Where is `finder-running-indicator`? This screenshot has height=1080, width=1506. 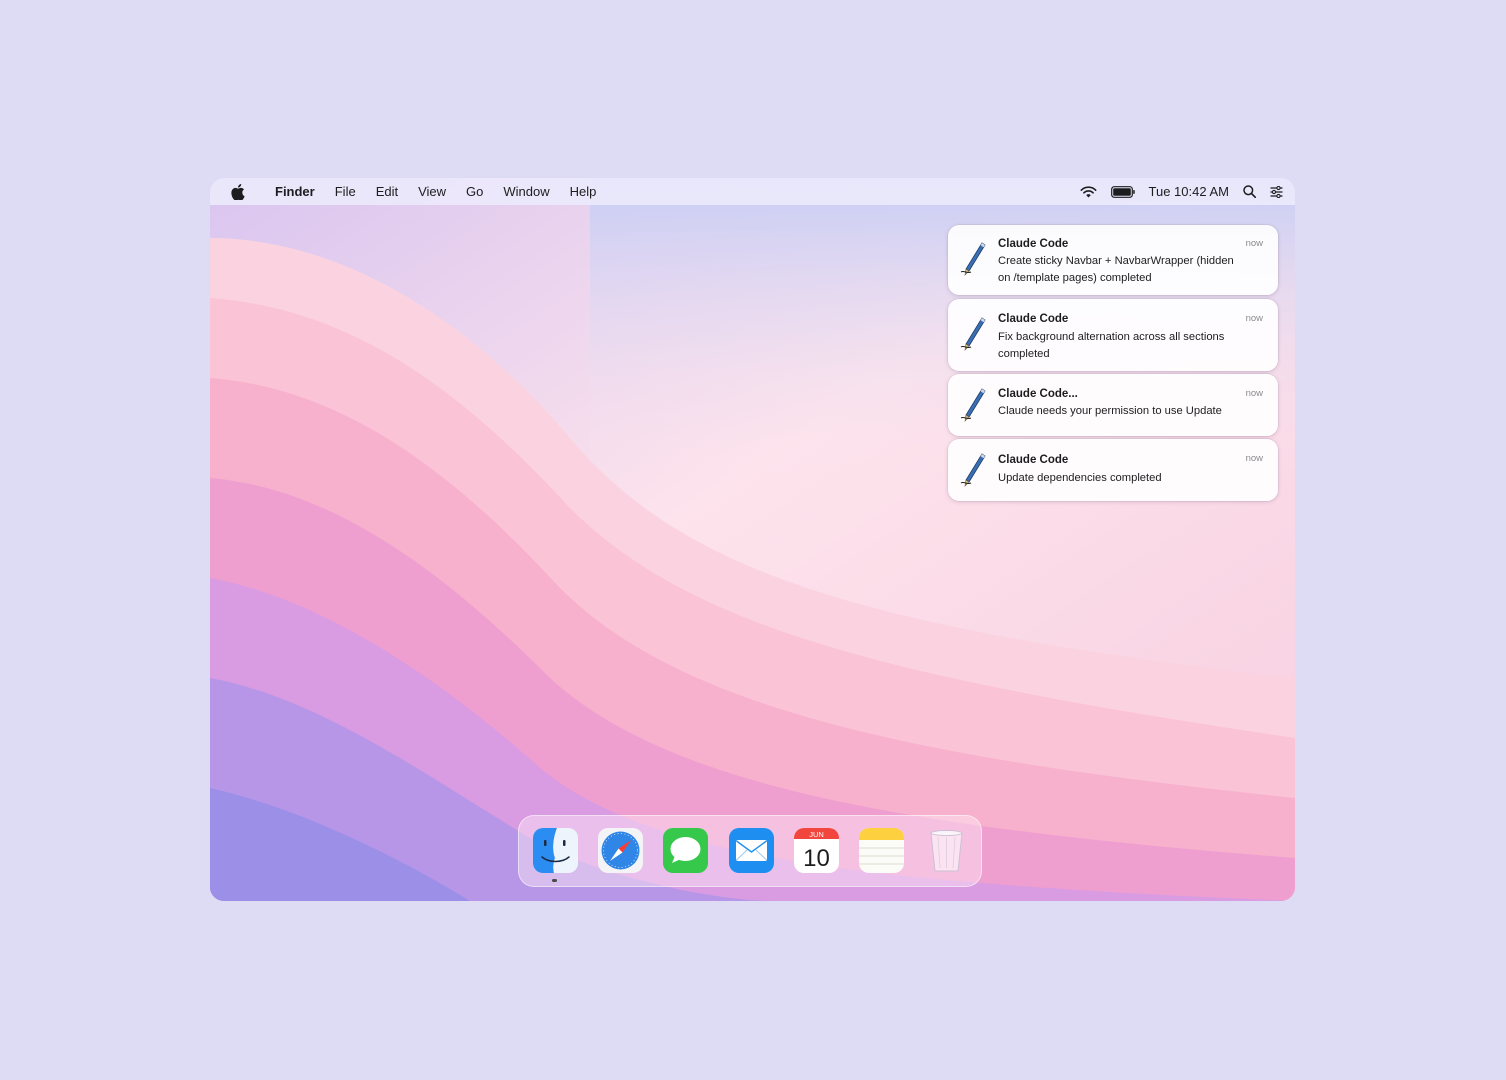
finder-running-indicator is located at coordinates (554, 880).